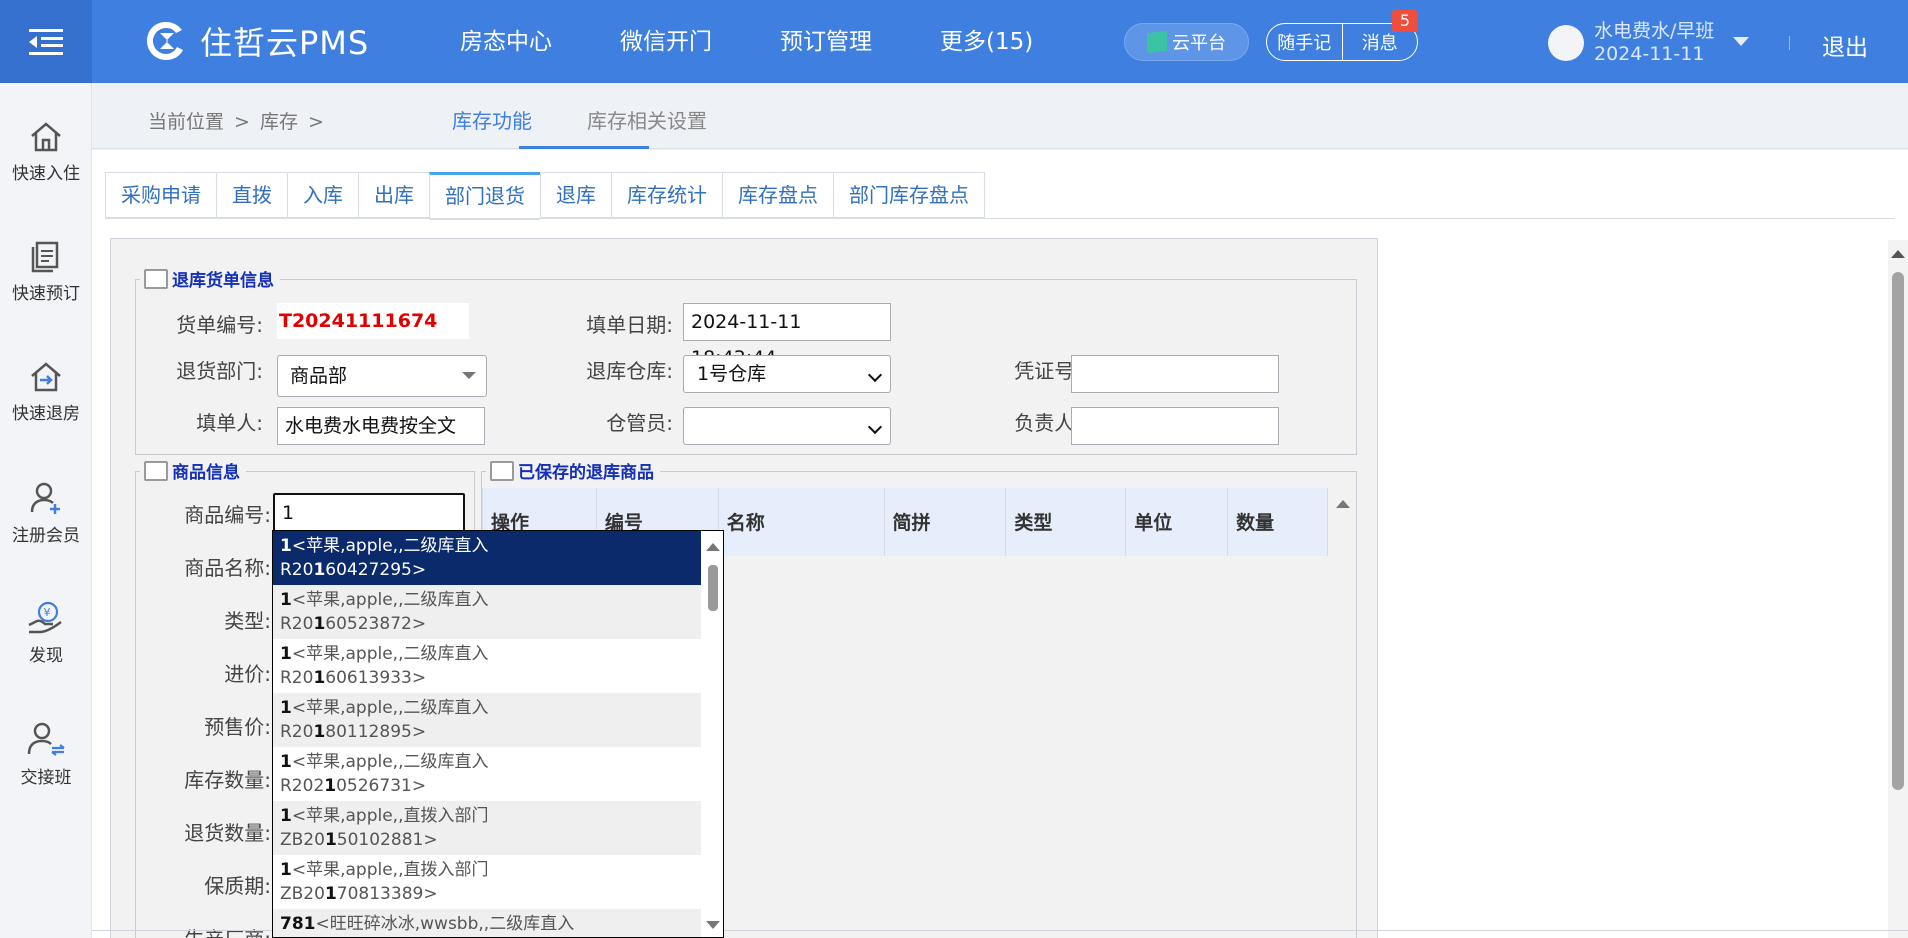  What do you see at coordinates (285, 43) in the screenshot?
I see `logo-text: 住哲云PMS` at bounding box center [285, 43].